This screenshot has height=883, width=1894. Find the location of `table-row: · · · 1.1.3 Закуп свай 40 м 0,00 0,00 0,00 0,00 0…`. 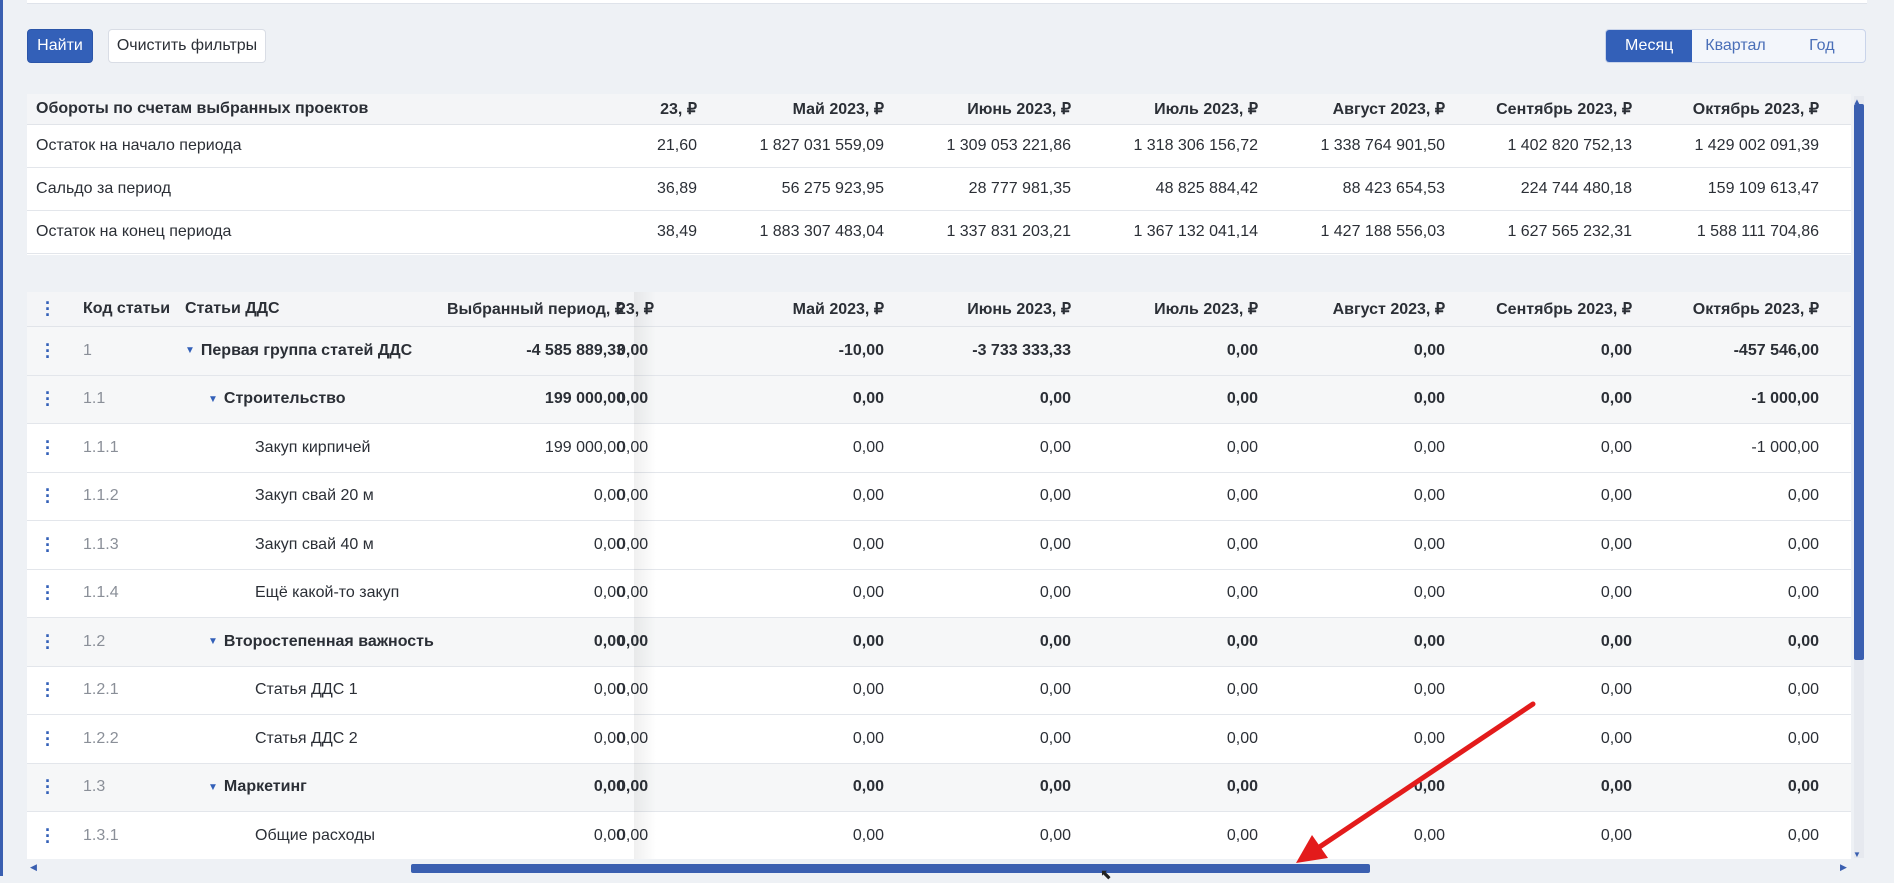

table-row: · · · 1.1.3 Закуп свай 40 м 0,00 0,00 0,00 0,00 0… is located at coordinates (939, 545).